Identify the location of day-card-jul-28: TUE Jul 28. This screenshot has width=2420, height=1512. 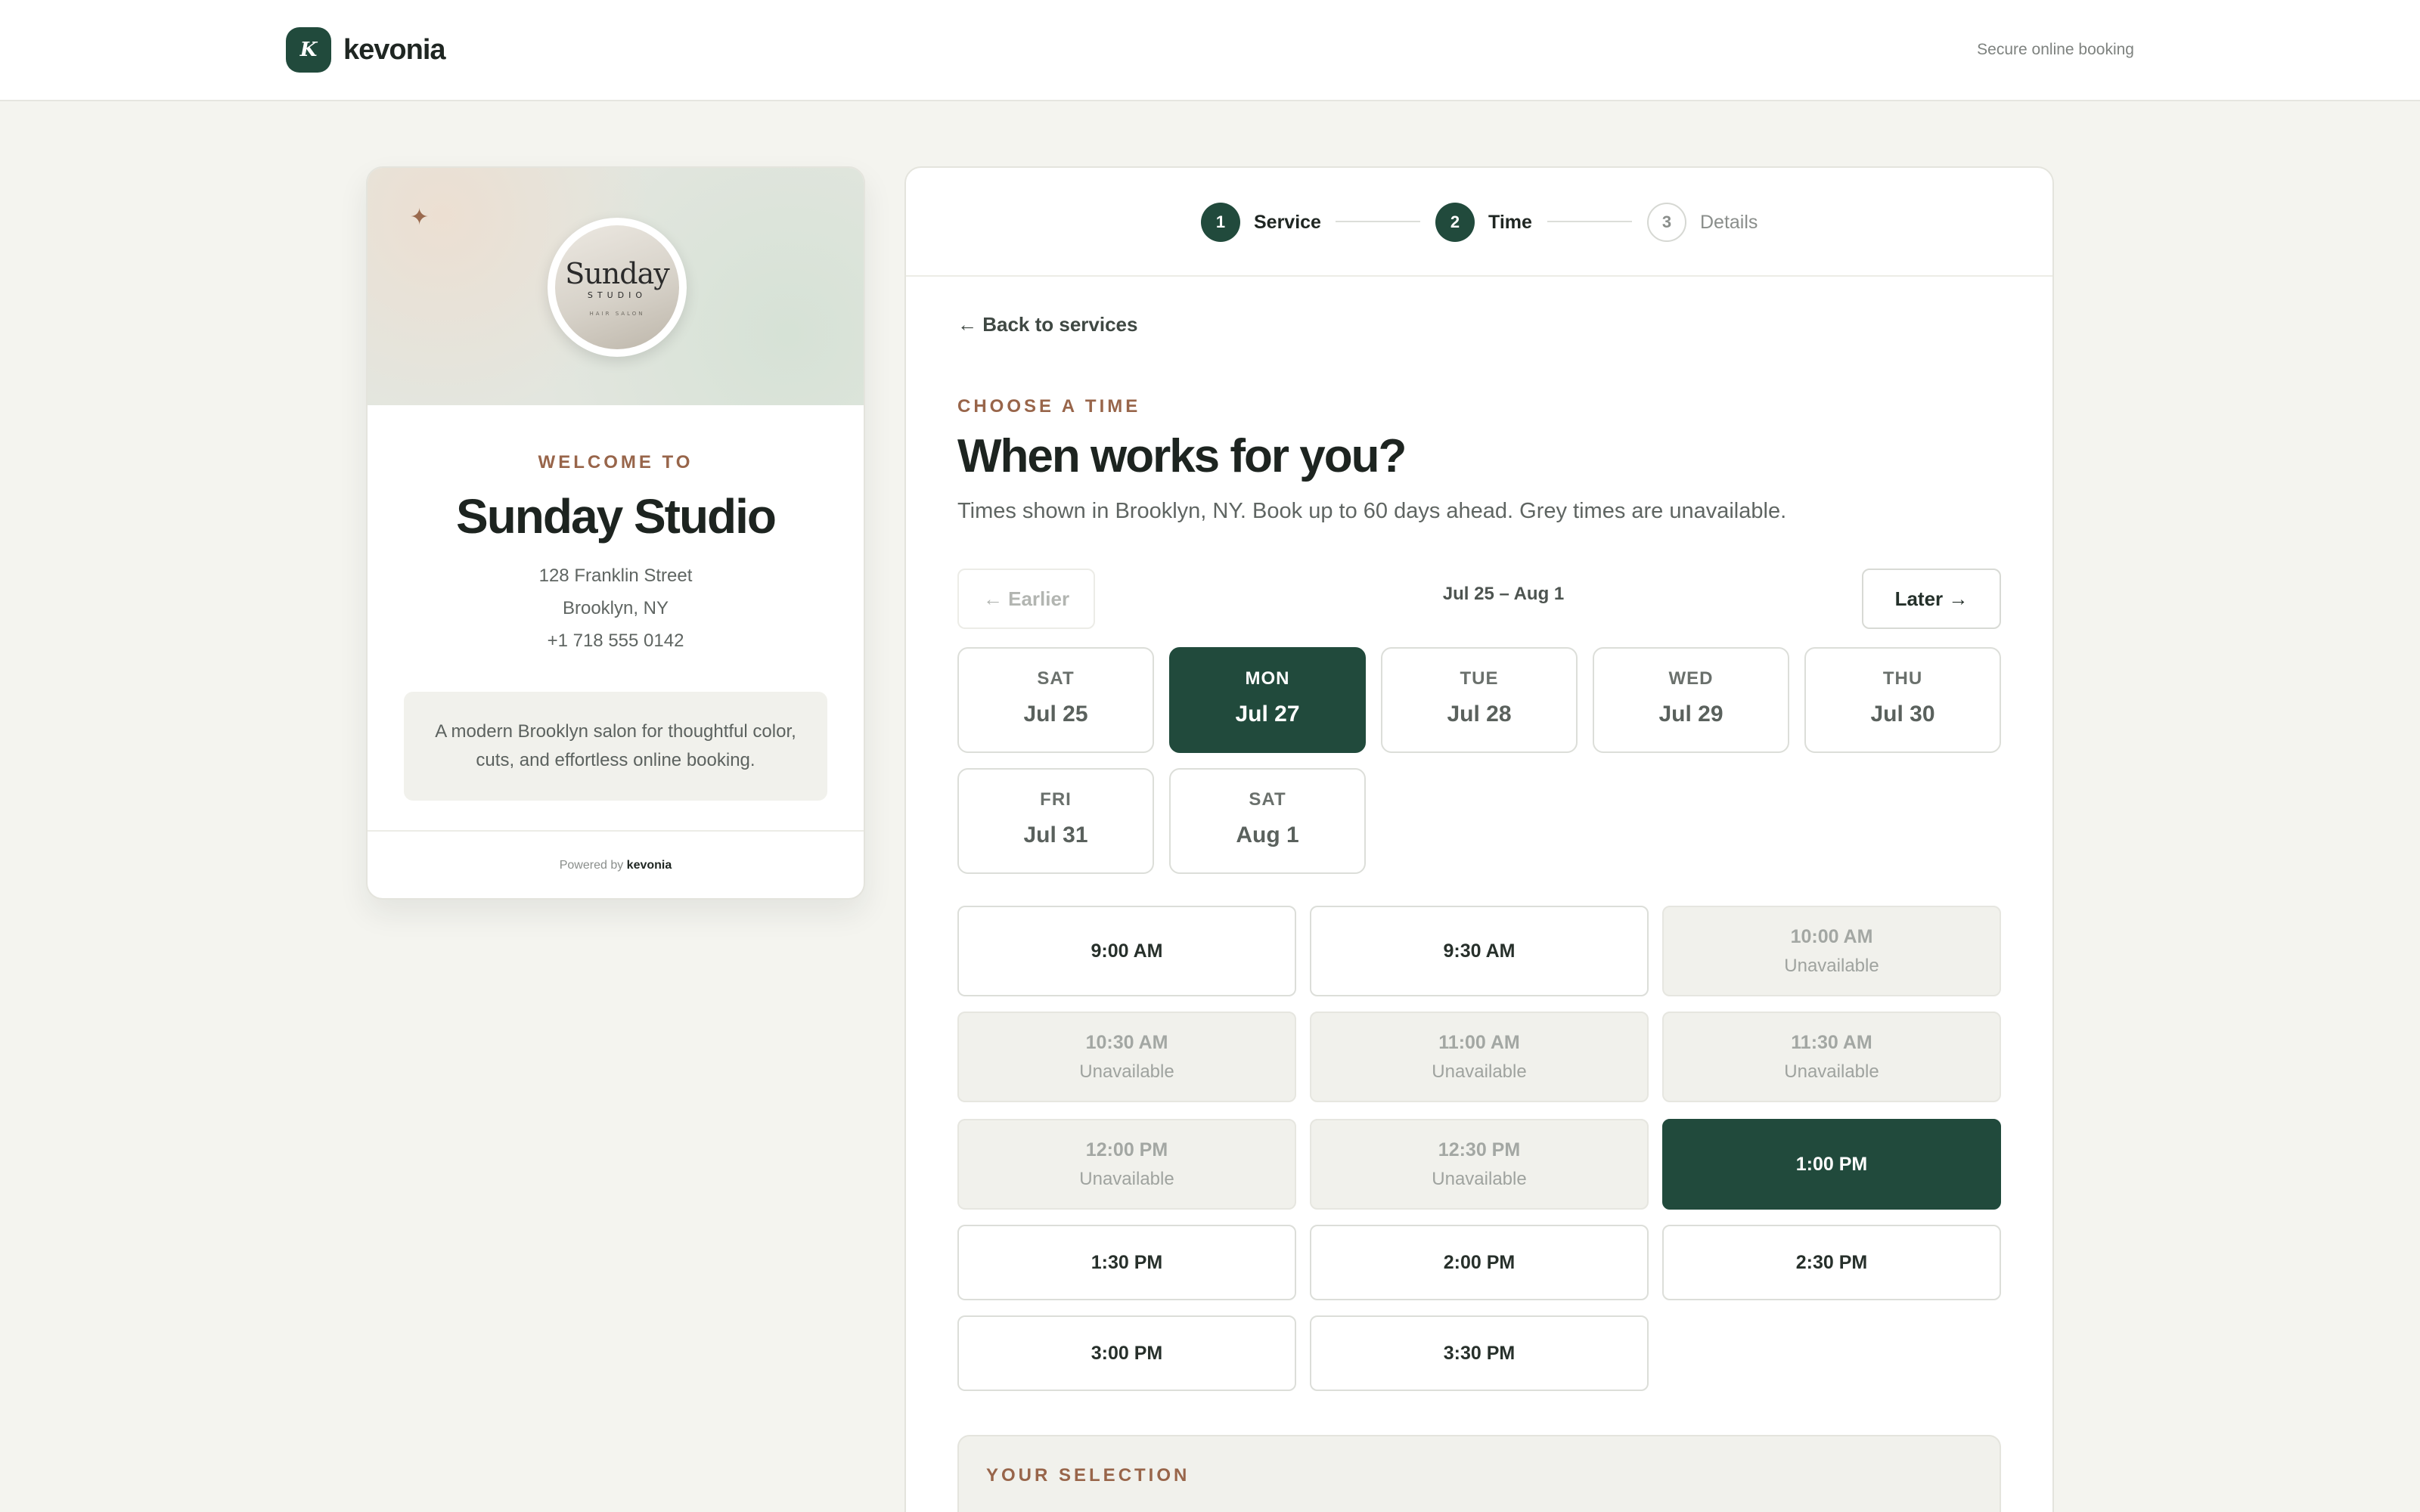
(1479, 700).